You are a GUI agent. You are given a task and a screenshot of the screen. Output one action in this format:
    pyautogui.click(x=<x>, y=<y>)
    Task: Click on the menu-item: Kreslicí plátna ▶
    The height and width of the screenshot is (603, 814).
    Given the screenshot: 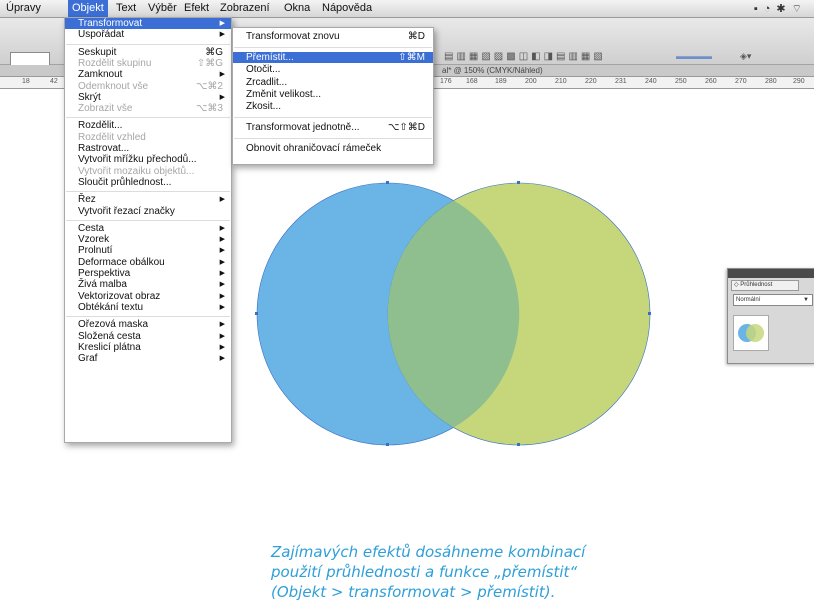 What is the action you would take?
    pyautogui.click(x=148, y=347)
    